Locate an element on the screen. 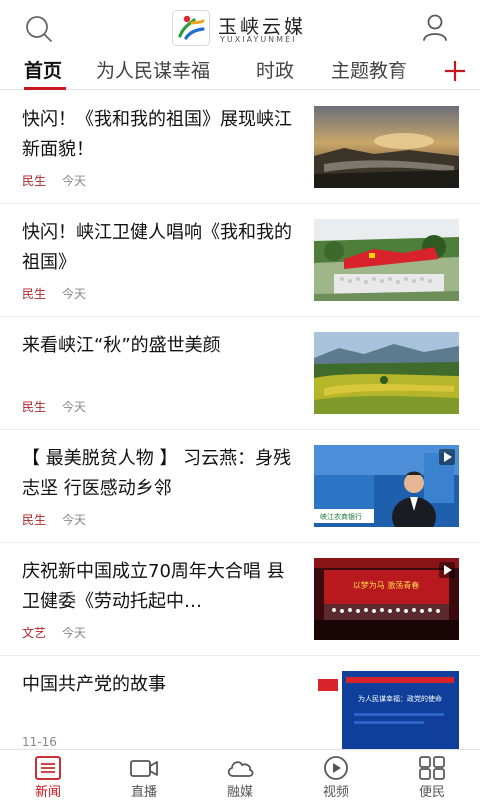 Image resolution: width=480 pixels, height=800 pixels. search-icon is located at coordinates (39, 29).